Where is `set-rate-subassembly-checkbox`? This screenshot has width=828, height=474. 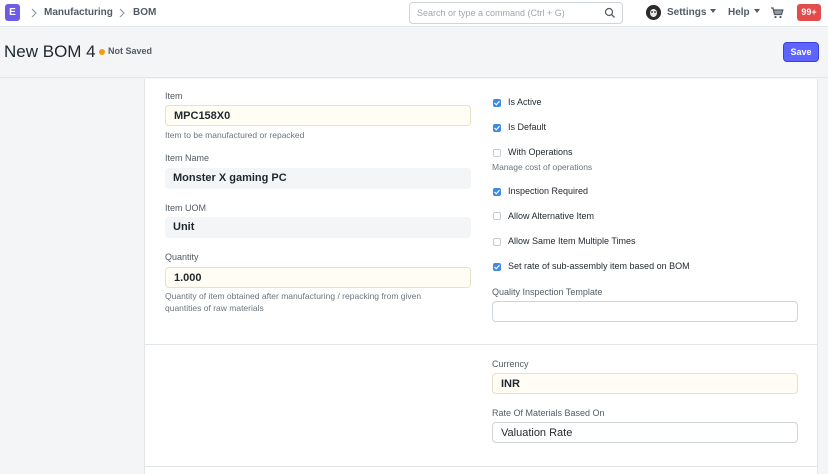 set-rate-subassembly-checkbox is located at coordinates (497, 267).